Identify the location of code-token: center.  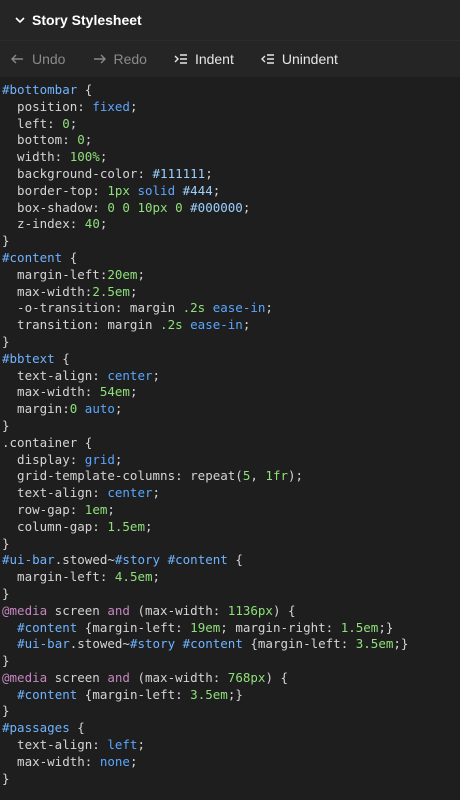
(130, 493).